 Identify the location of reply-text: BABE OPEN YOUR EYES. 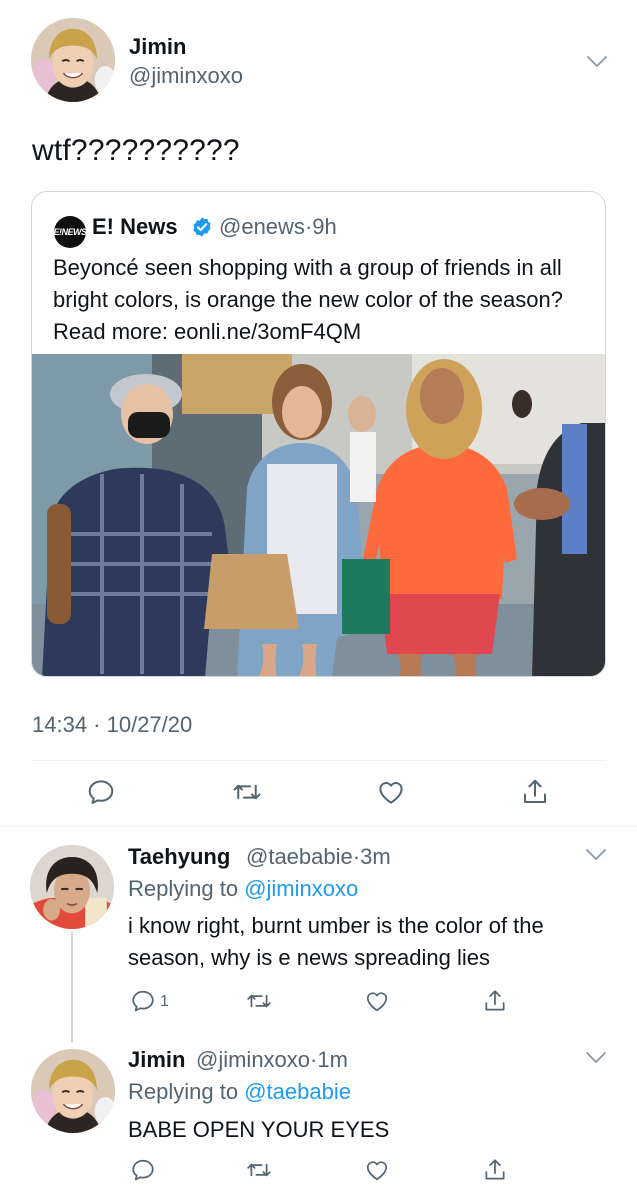
(259, 1129).